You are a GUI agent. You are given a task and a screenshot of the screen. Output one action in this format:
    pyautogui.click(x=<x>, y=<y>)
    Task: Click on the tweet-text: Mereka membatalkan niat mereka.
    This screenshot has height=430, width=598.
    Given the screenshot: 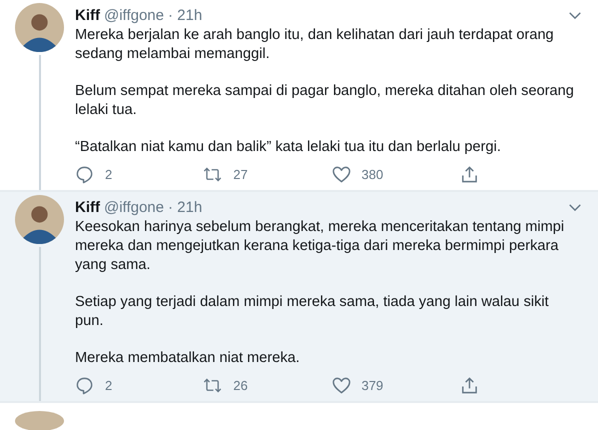 What is the action you would take?
    pyautogui.click(x=188, y=358)
    